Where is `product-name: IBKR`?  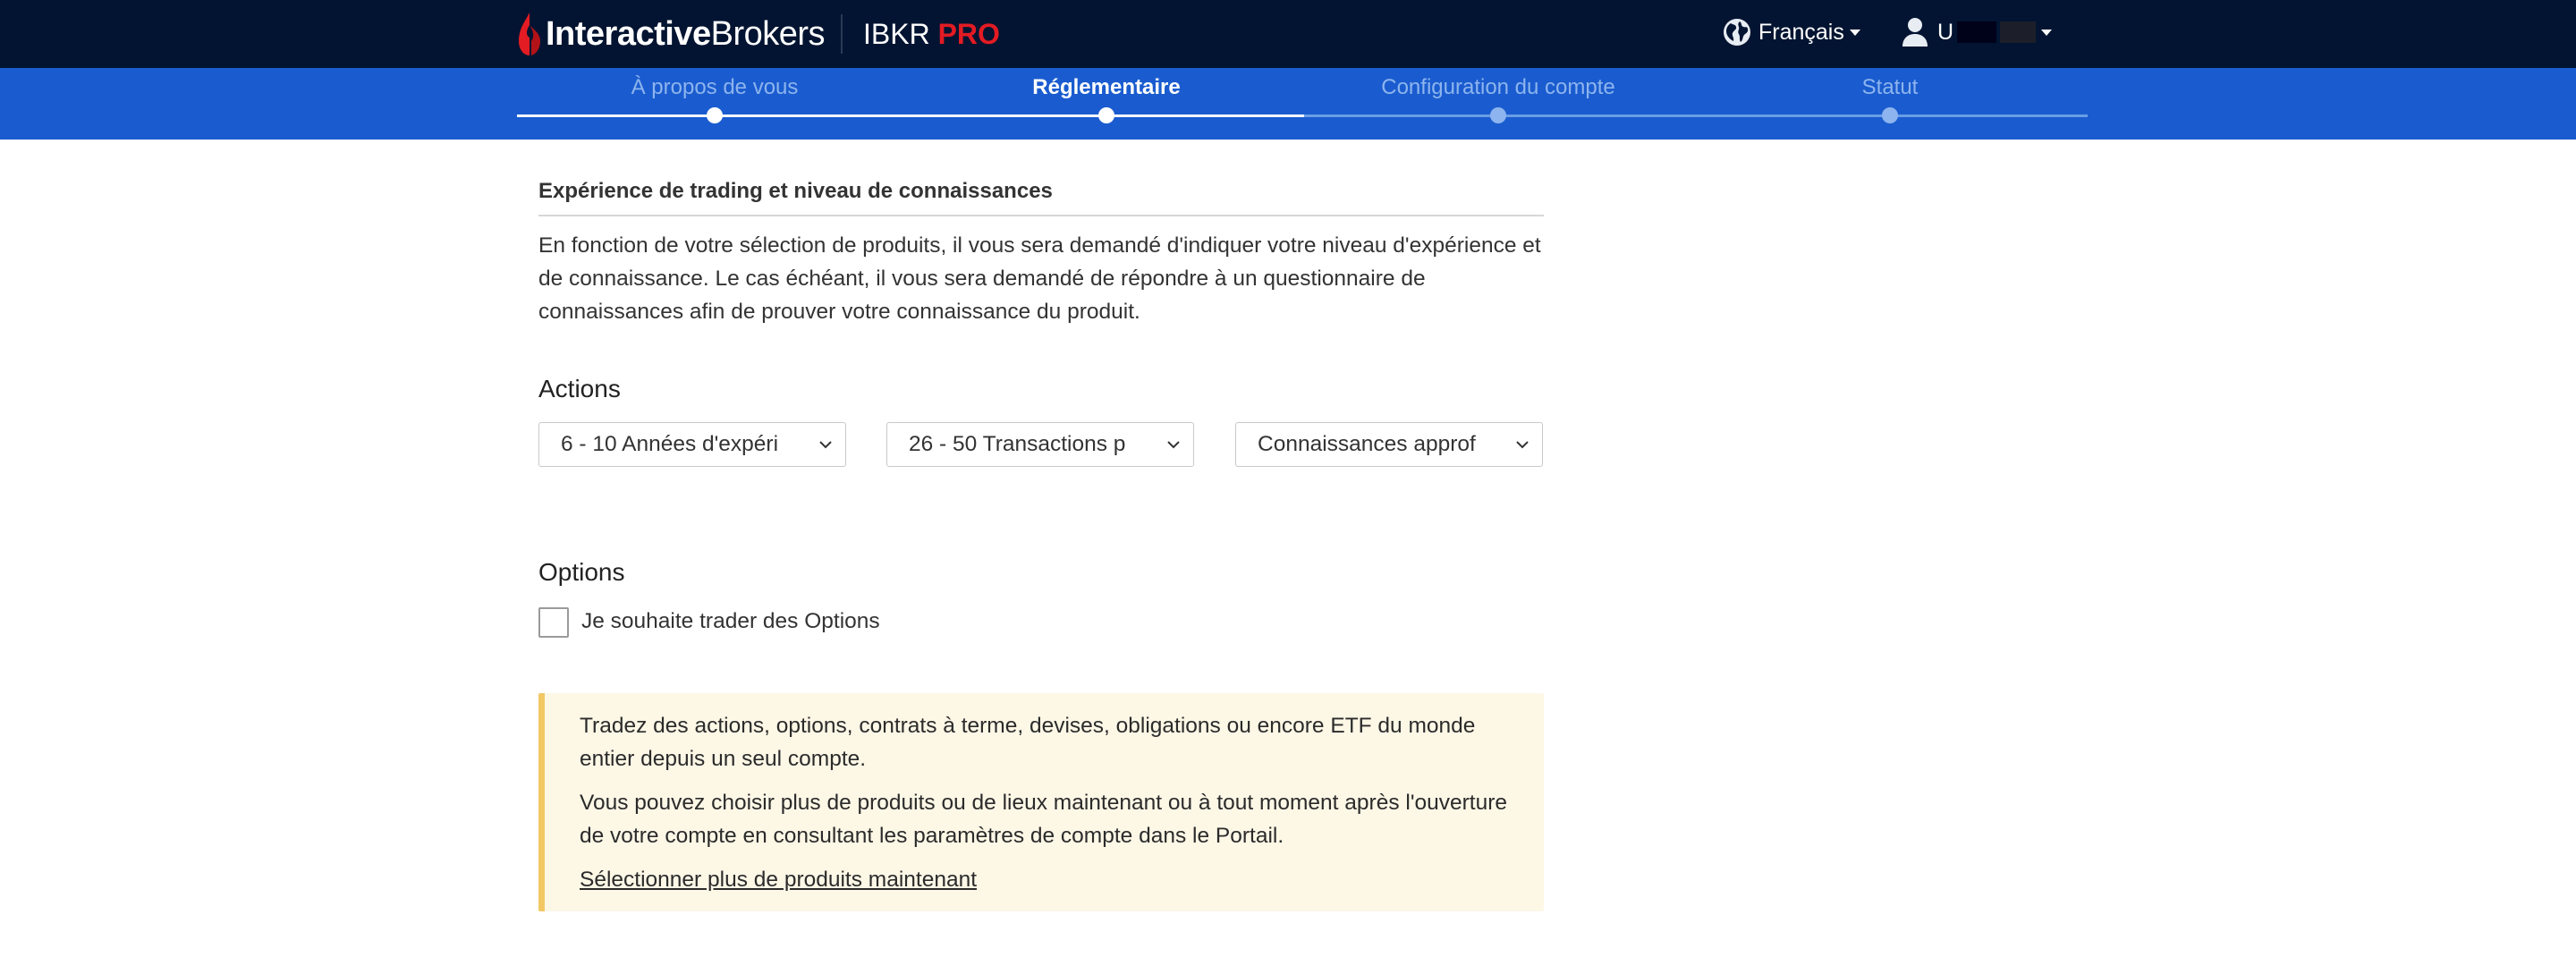 product-name: IBKR is located at coordinates (896, 34).